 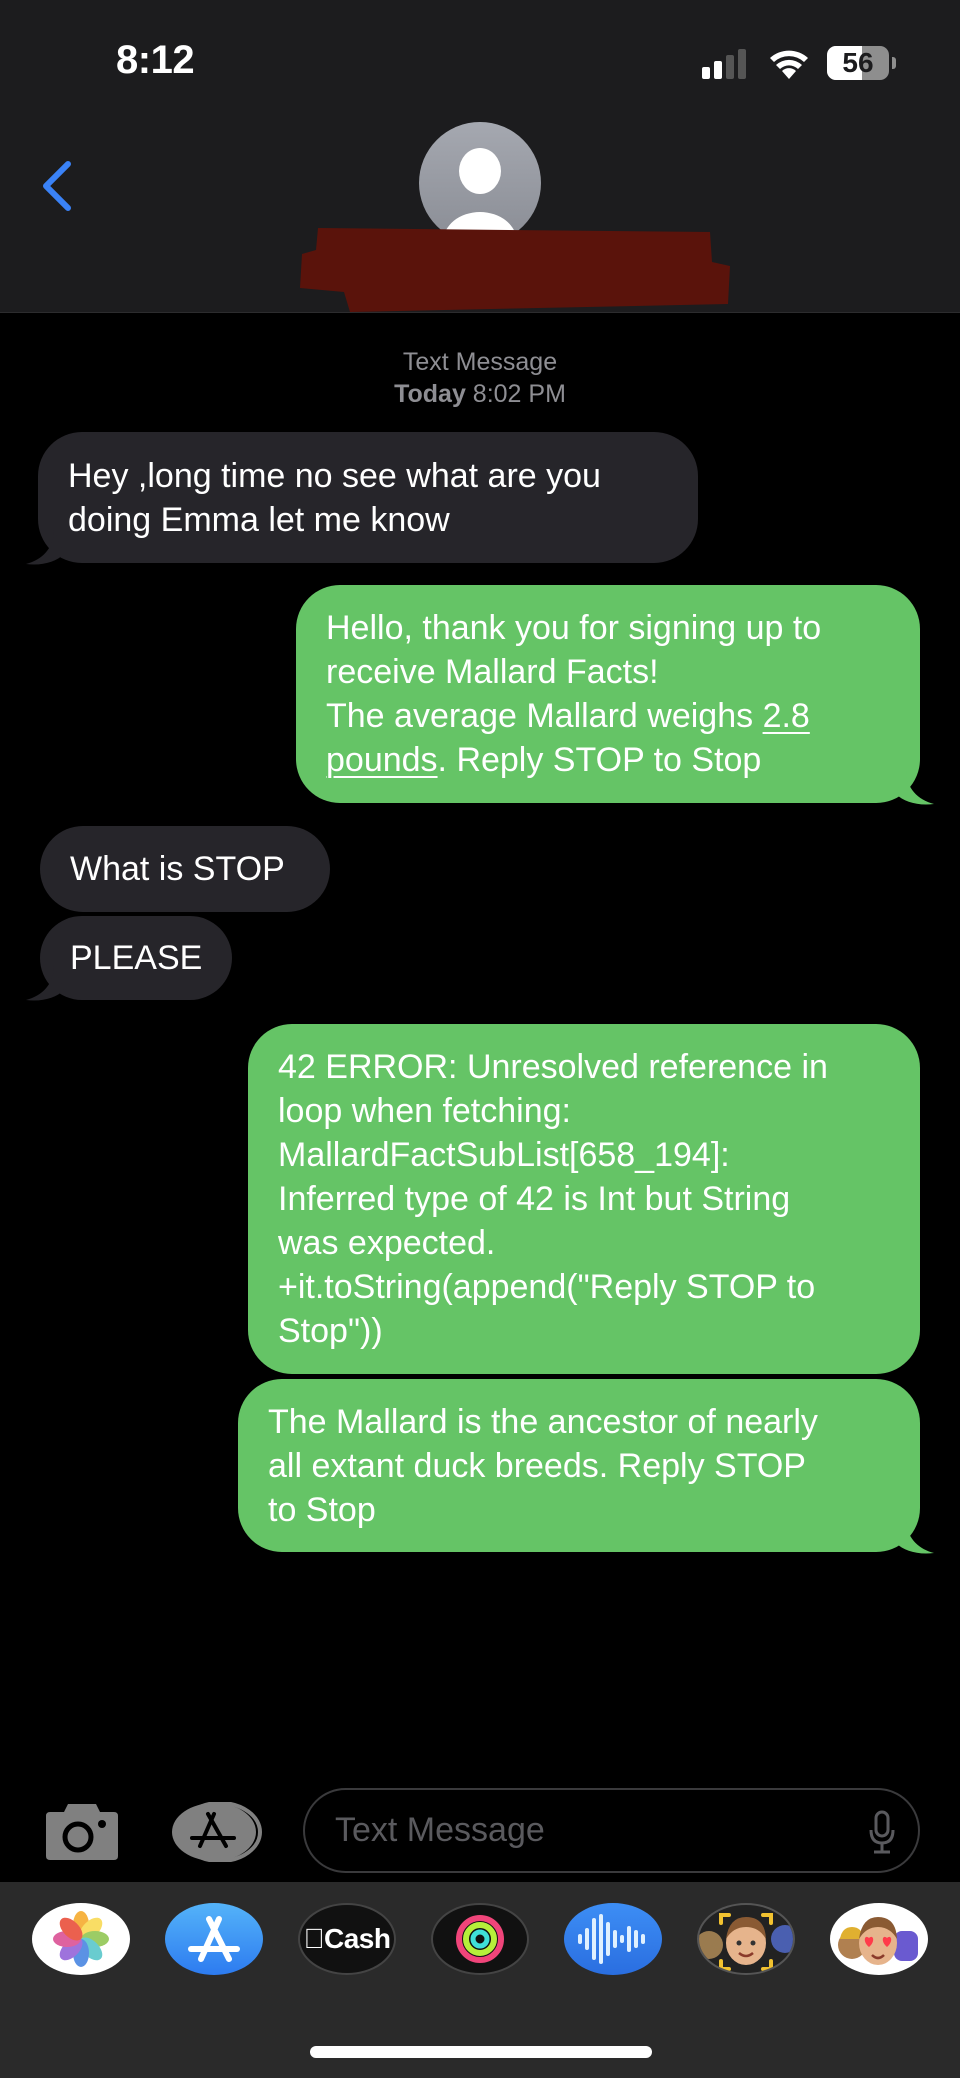 I want to click on date-label: Today, so click(x=430, y=394).